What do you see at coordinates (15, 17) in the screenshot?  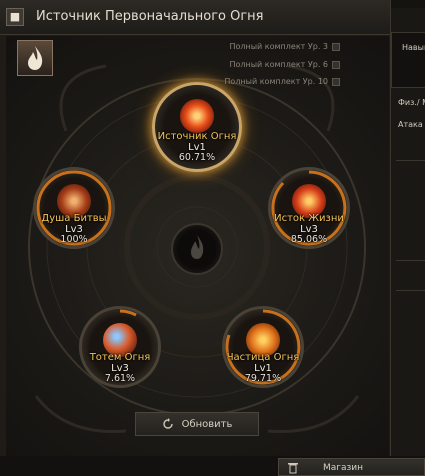 I see `window-icon: ■` at bounding box center [15, 17].